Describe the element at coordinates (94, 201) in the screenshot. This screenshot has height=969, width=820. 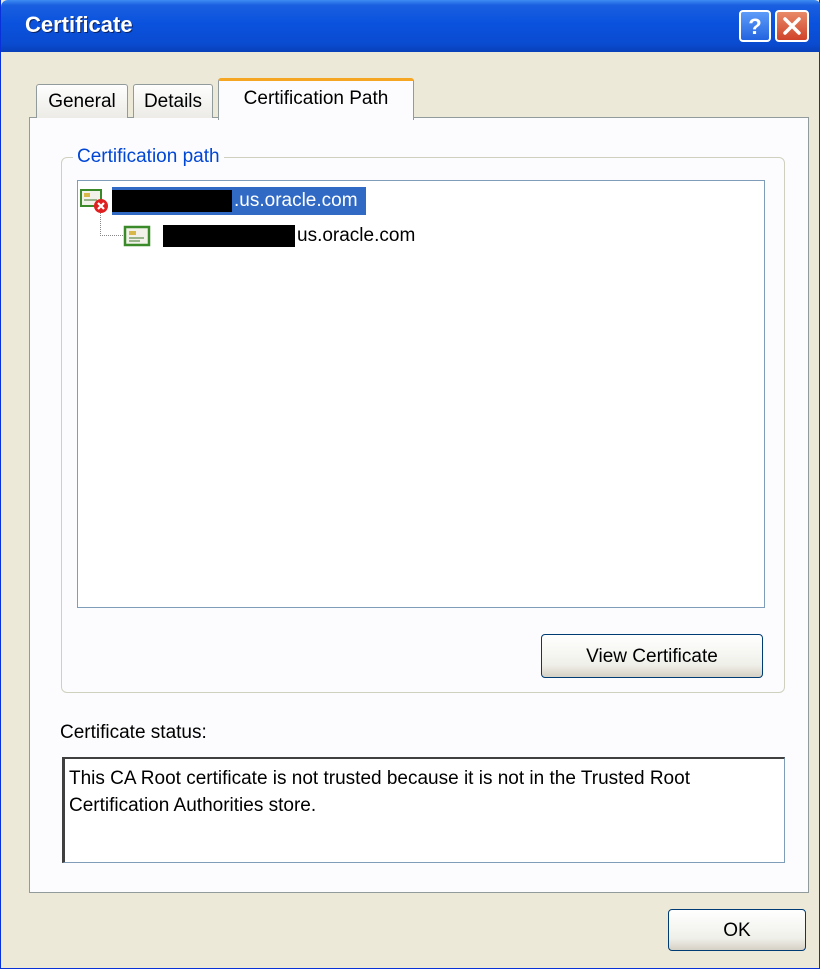
I see `certificate-error-icon` at that location.